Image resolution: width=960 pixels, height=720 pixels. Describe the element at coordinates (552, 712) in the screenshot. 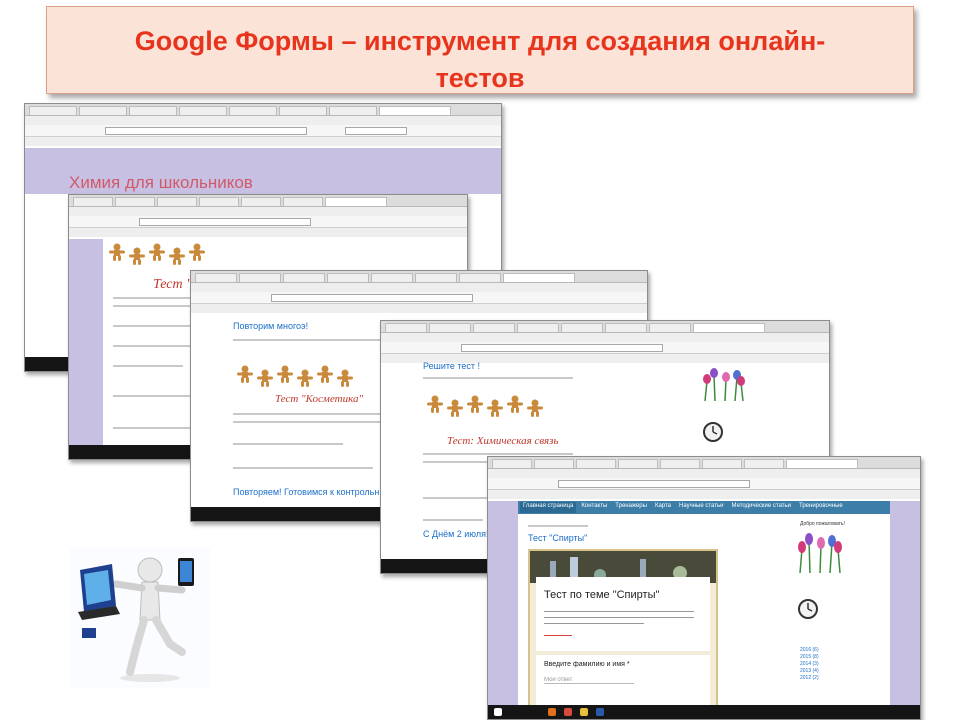

I see `browser-icon` at that location.